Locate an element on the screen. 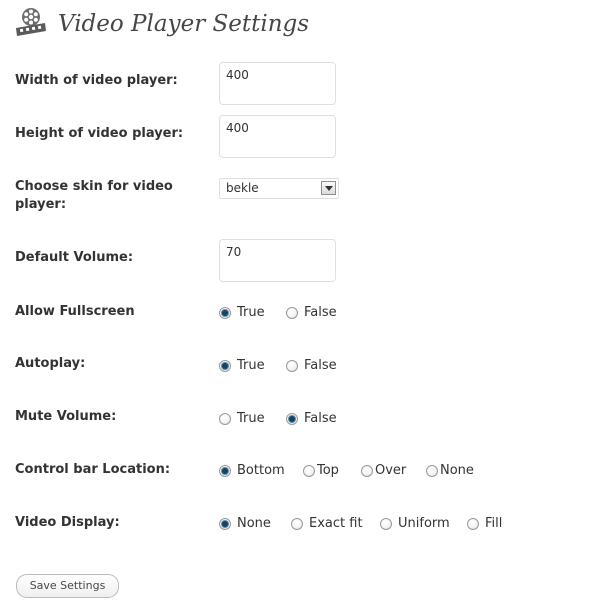 This screenshot has height=609, width=601. display-radio-uniform is located at coordinates (386, 524).